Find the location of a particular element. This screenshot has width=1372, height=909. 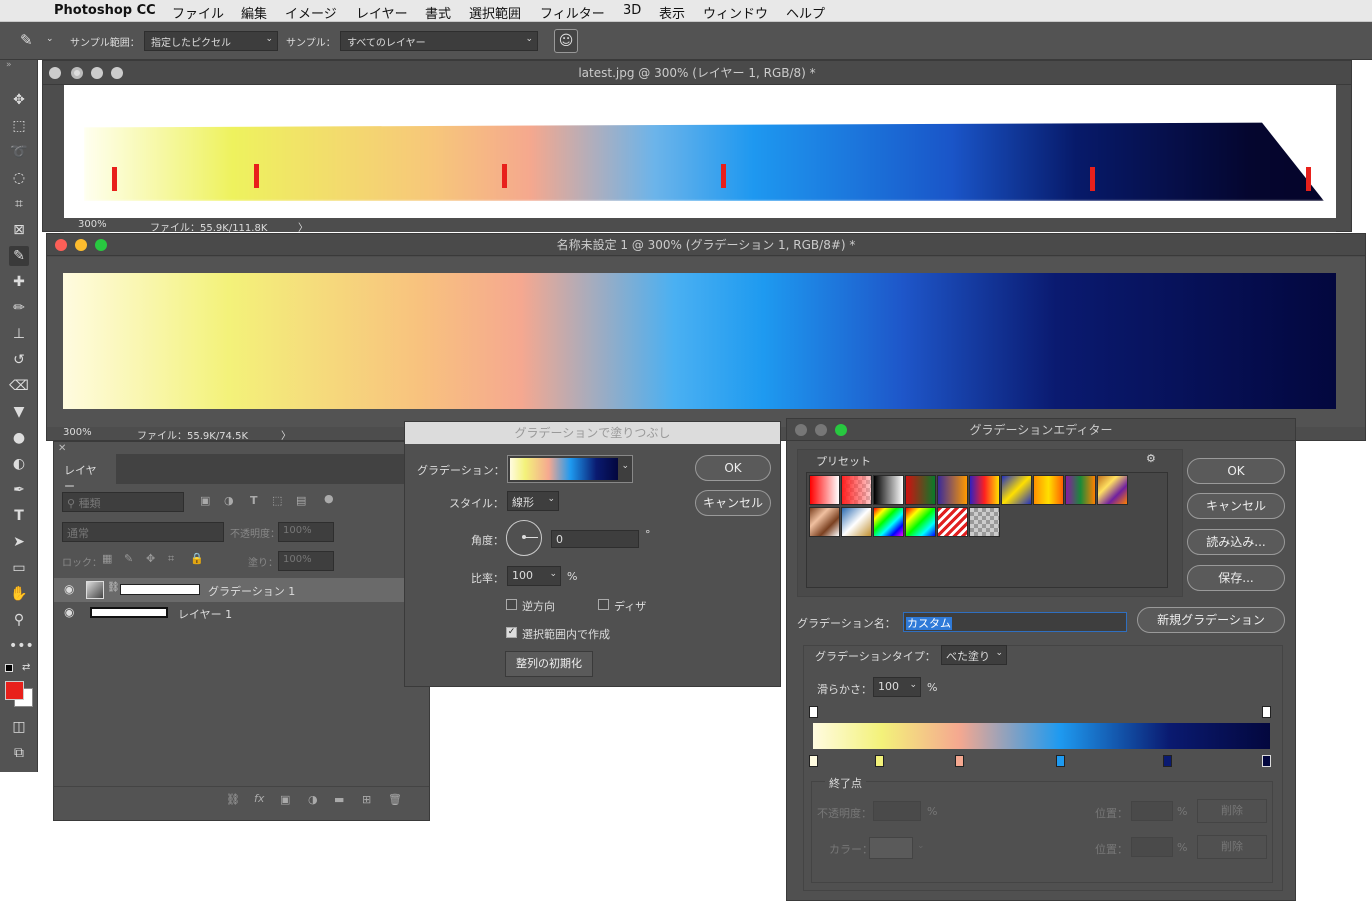

gradient-bar is located at coordinates (1041, 736).